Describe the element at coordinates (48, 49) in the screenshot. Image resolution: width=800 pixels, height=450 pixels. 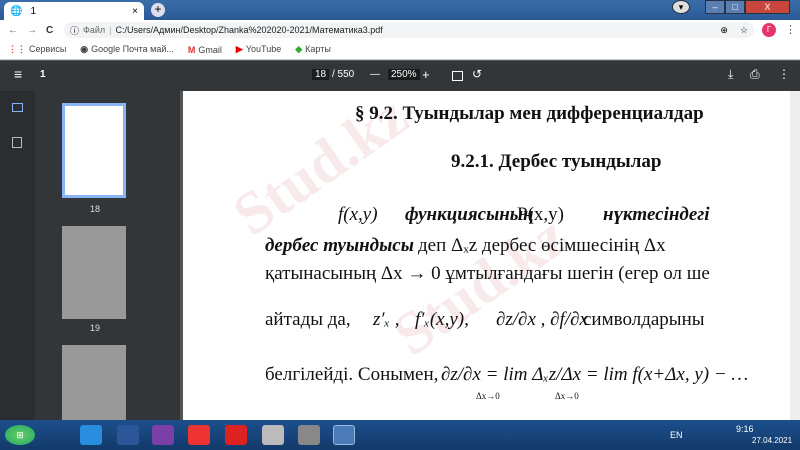
I see `bookmark-label: Сервисы` at that location.